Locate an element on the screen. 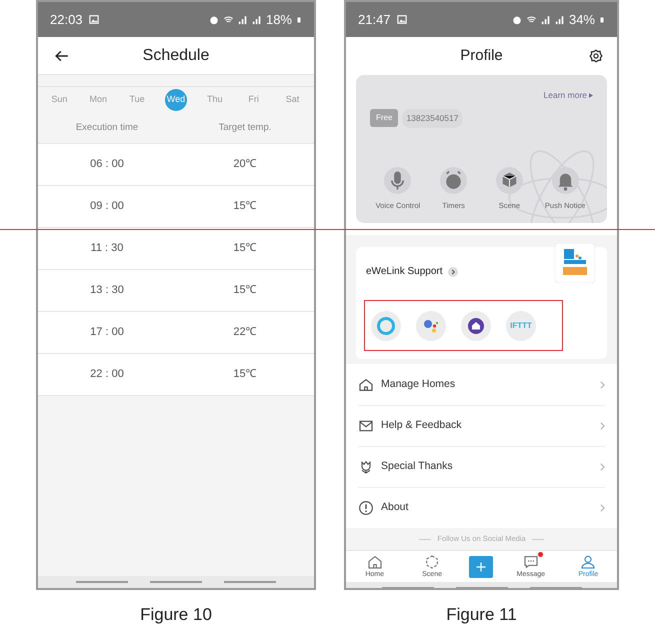  day-tab: Sun is located at coordinates (59, 100).